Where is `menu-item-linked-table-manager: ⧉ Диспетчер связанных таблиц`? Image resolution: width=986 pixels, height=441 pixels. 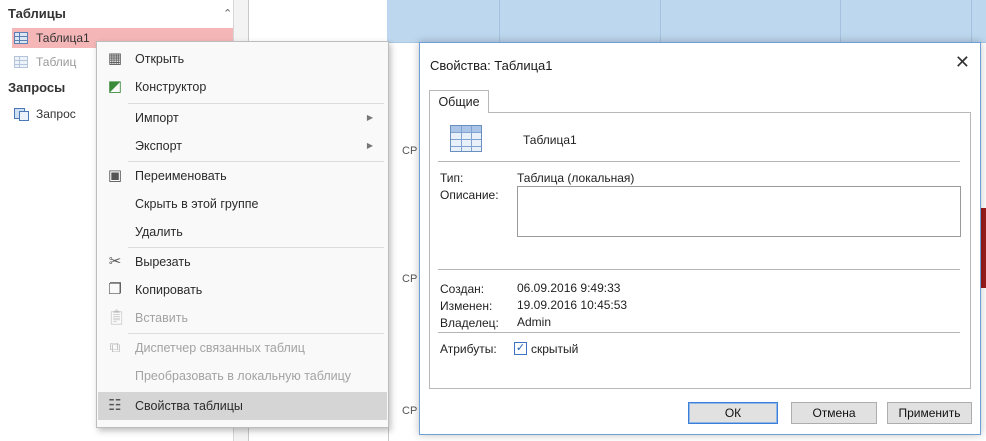
menu-item-linked-table-manager: ⧉ Диспетчер связанных таблиц is located at coordinates (242, 348).